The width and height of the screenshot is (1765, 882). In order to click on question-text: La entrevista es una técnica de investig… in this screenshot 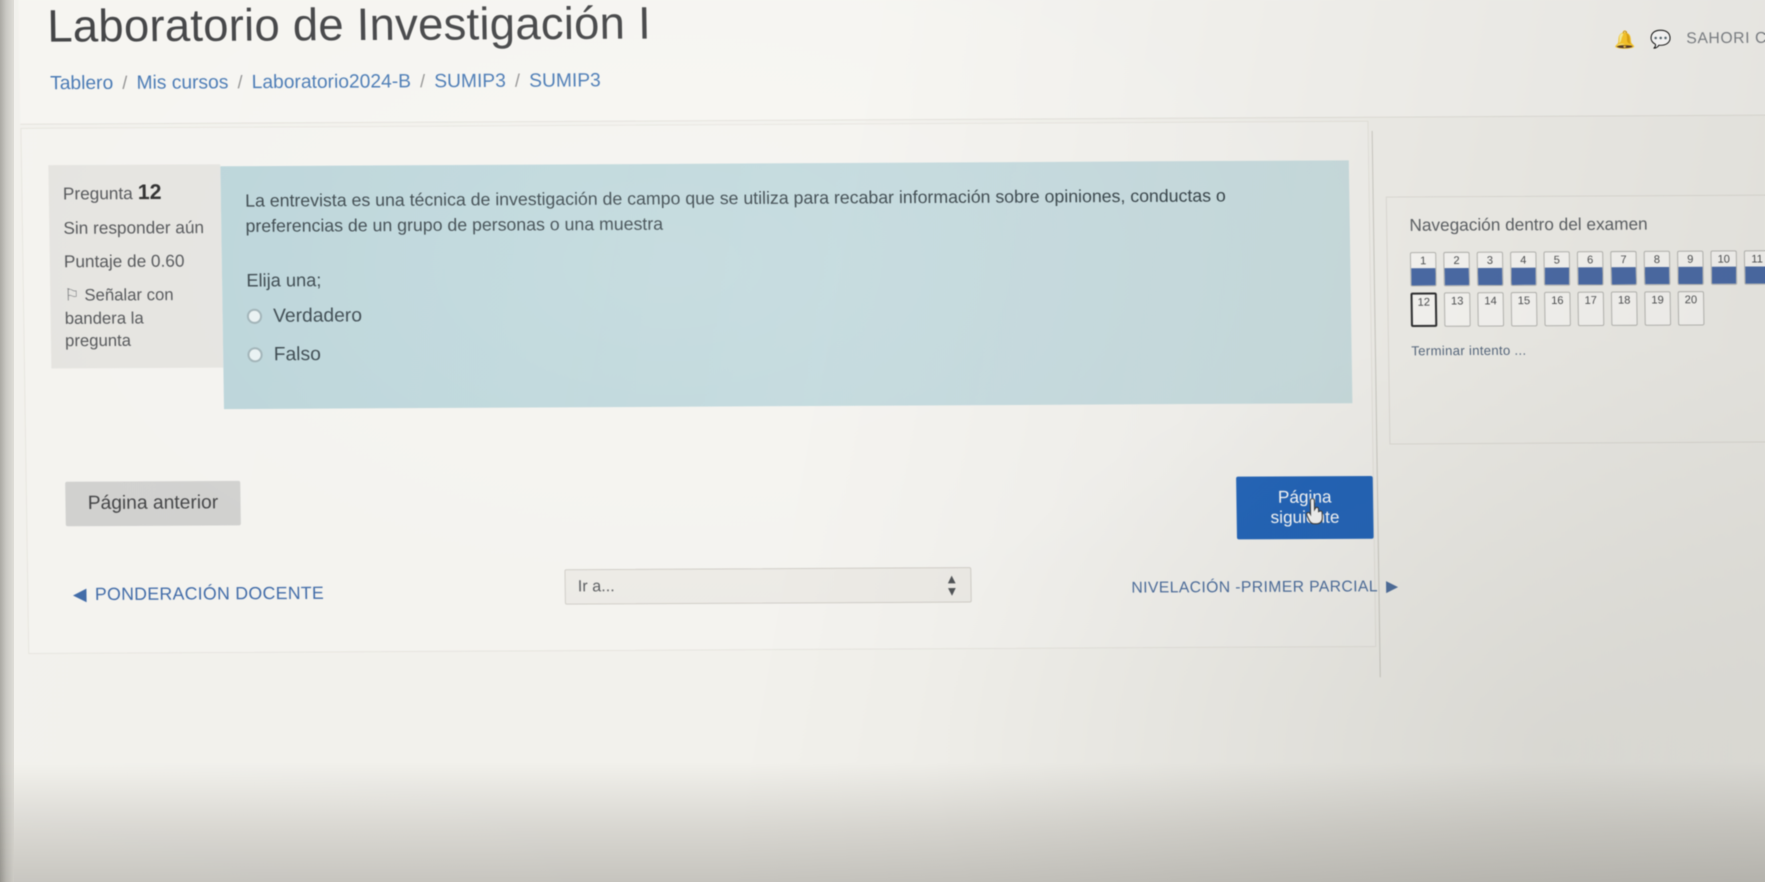, I will do `click(735, 211)`.